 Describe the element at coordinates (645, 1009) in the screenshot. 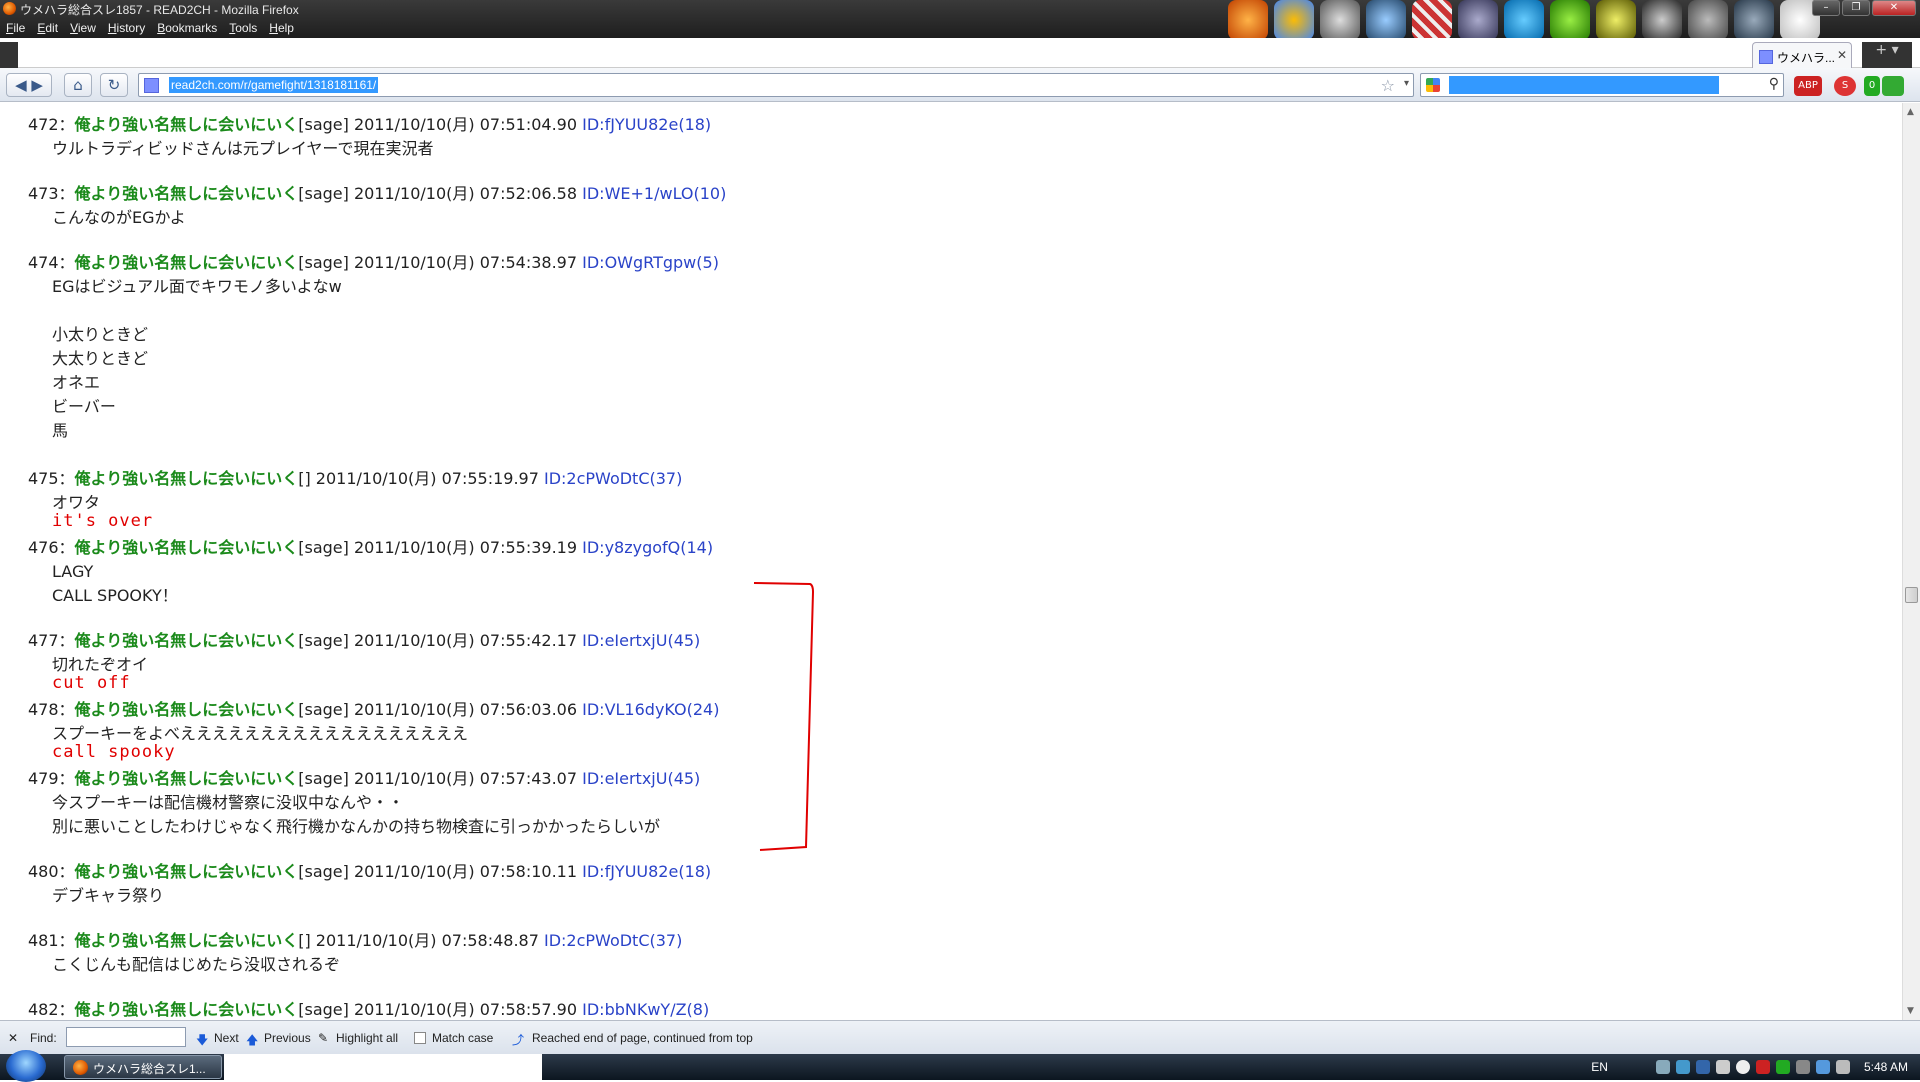

I see `poster-id: ID:bbNKwY/Z(8)` at that location.